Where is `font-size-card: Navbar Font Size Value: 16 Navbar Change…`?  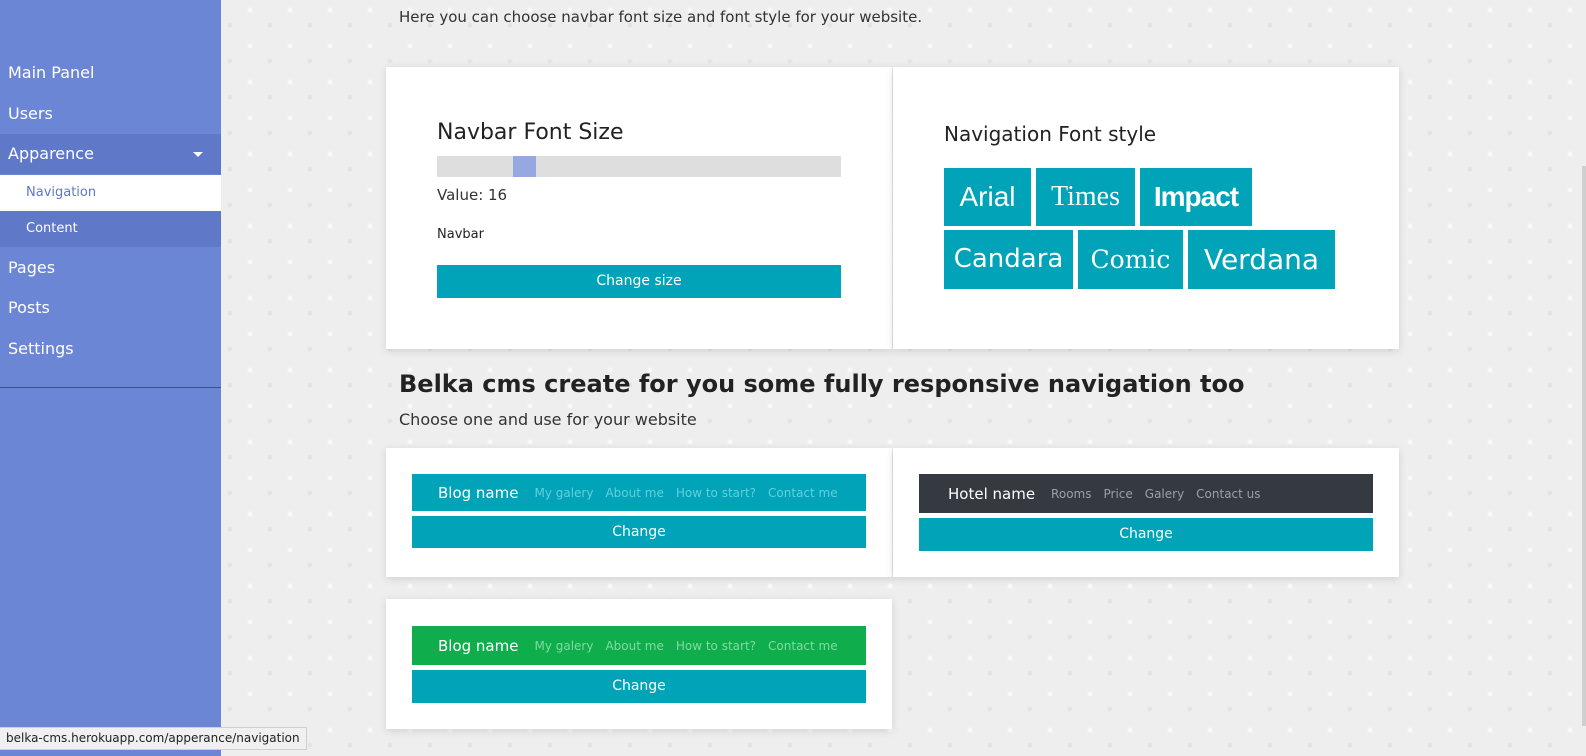 font-size-card: Navbar Font Size Value: 16 Navbar Change… is located at coordinates (639, 208).